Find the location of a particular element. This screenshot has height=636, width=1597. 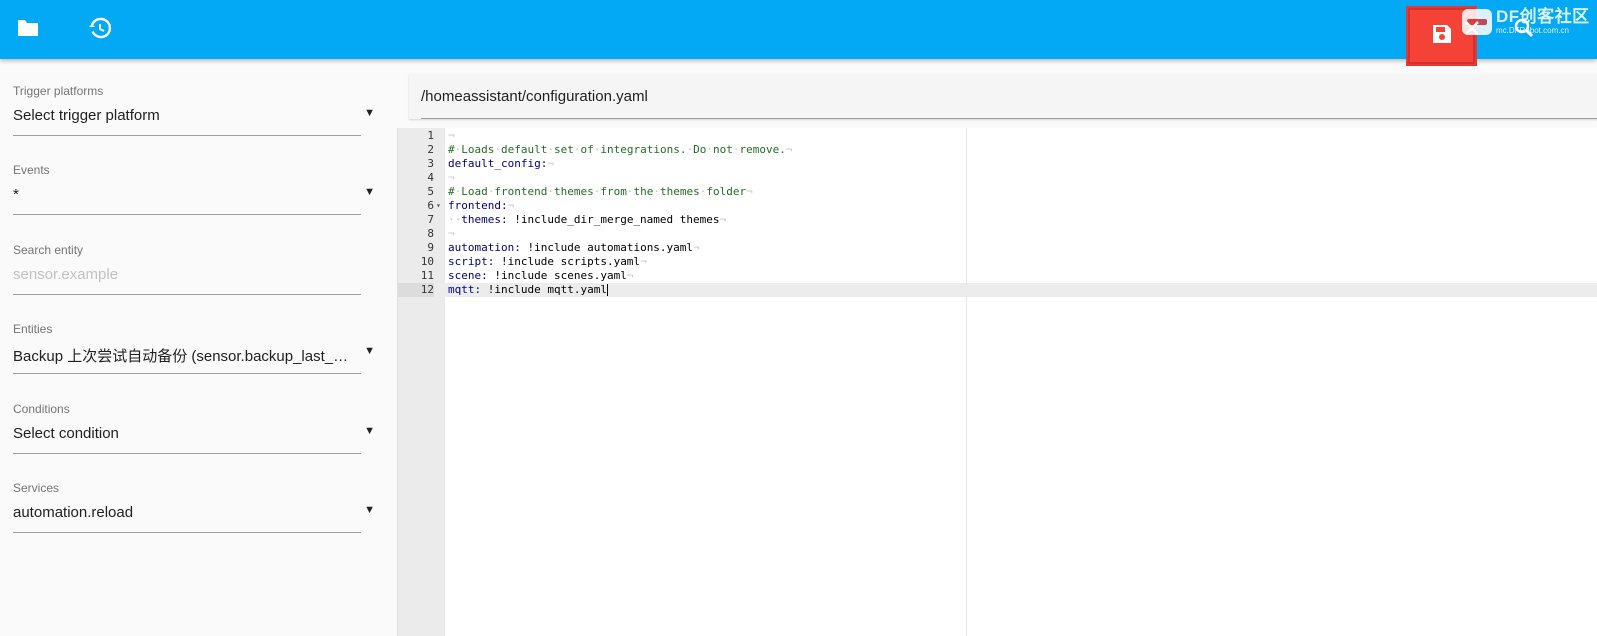

watermark-title: DF创客社区 is located at coordinates (1543, 16).